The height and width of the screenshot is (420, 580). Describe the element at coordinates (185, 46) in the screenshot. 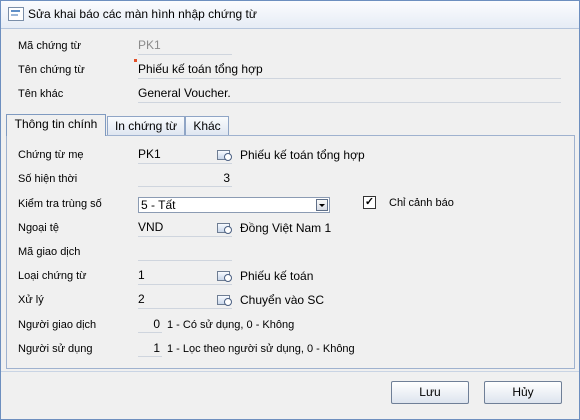

I see `ma-chung-tu-field: PK1` at that location.